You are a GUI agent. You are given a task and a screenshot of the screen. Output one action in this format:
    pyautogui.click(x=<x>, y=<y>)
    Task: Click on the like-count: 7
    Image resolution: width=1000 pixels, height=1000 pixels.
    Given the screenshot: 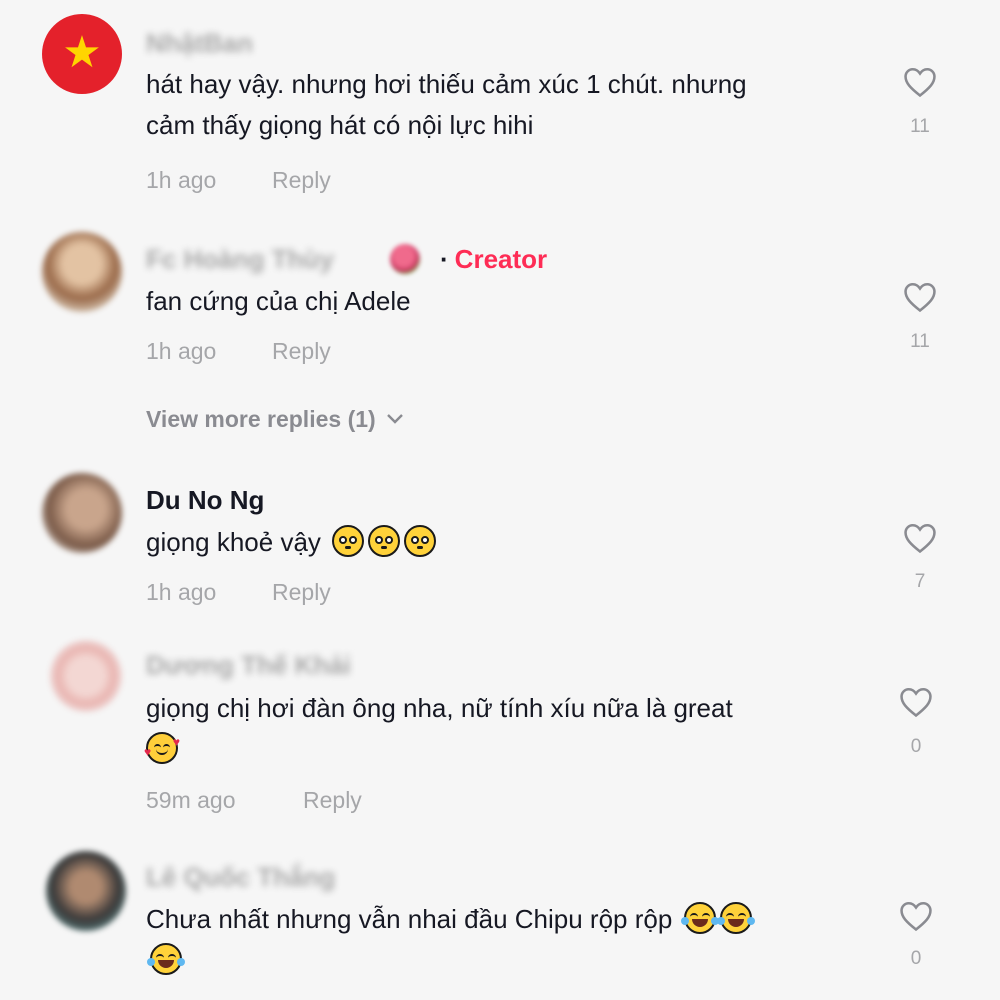 What is the action you would take?
    pyautogui.click(x=920, y=581)
    